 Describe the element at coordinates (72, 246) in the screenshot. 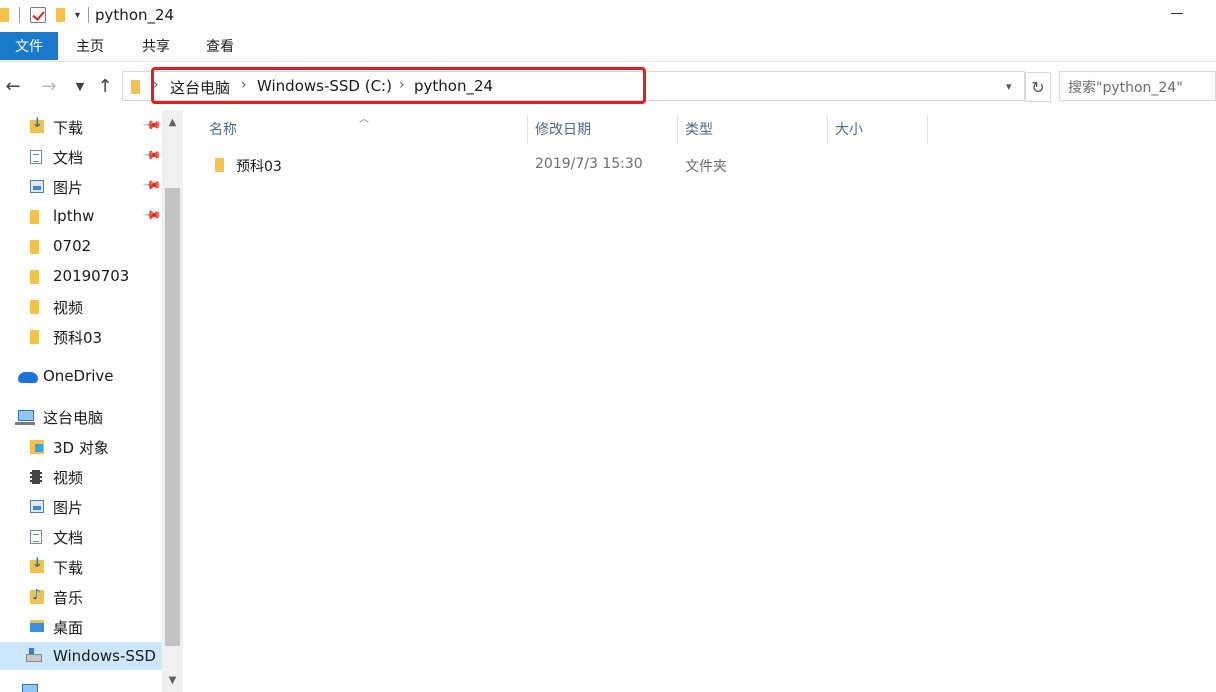

I see `sidebar-item-label: 0702` at that location.